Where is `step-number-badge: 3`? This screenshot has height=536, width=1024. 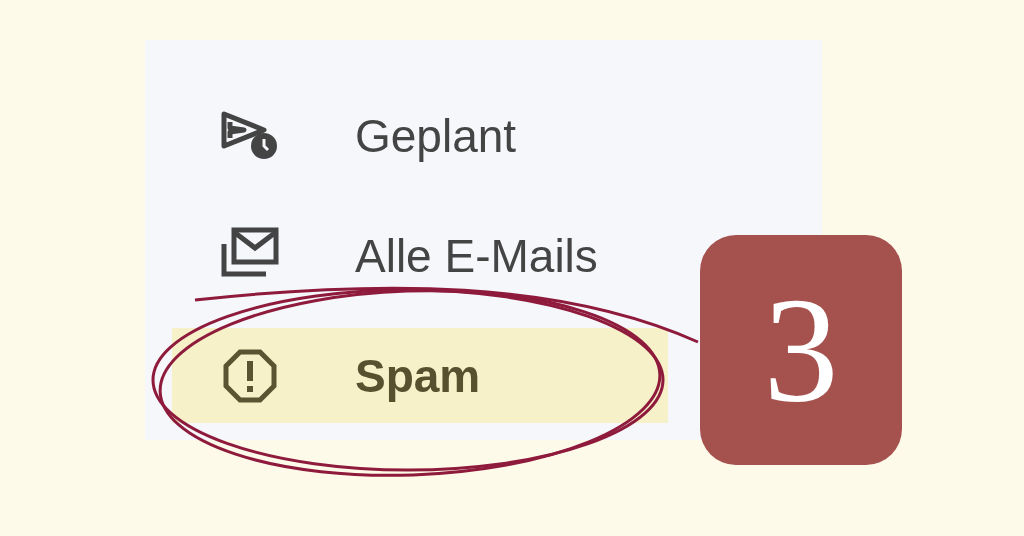
step-number-badge: 3 is located at coordinates (801, 350).